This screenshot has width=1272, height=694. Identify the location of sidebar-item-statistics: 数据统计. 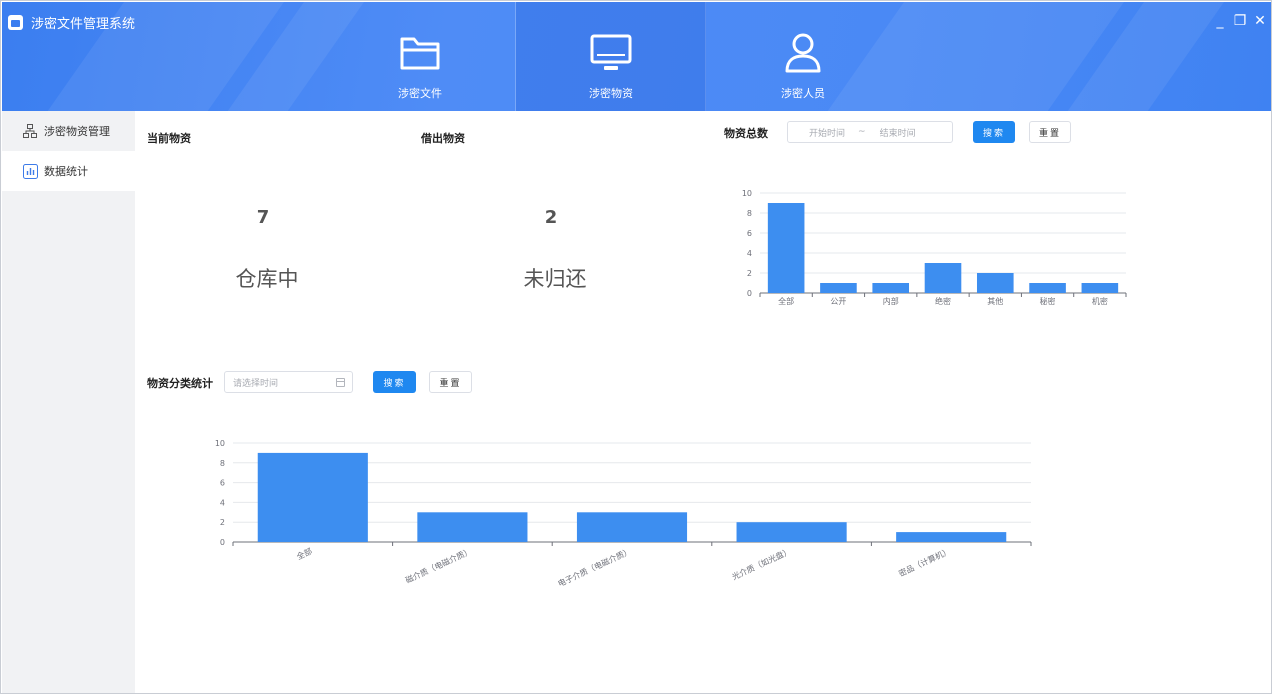
(68, 171).